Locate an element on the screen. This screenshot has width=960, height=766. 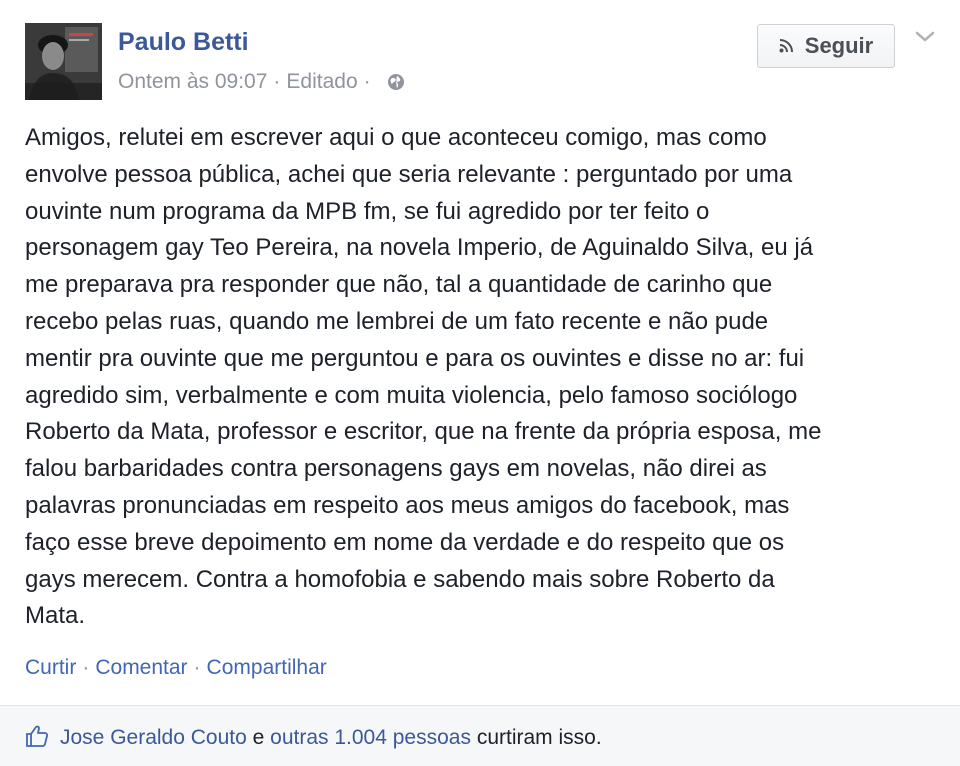
globe-icon is located at coordinates (396, 82).